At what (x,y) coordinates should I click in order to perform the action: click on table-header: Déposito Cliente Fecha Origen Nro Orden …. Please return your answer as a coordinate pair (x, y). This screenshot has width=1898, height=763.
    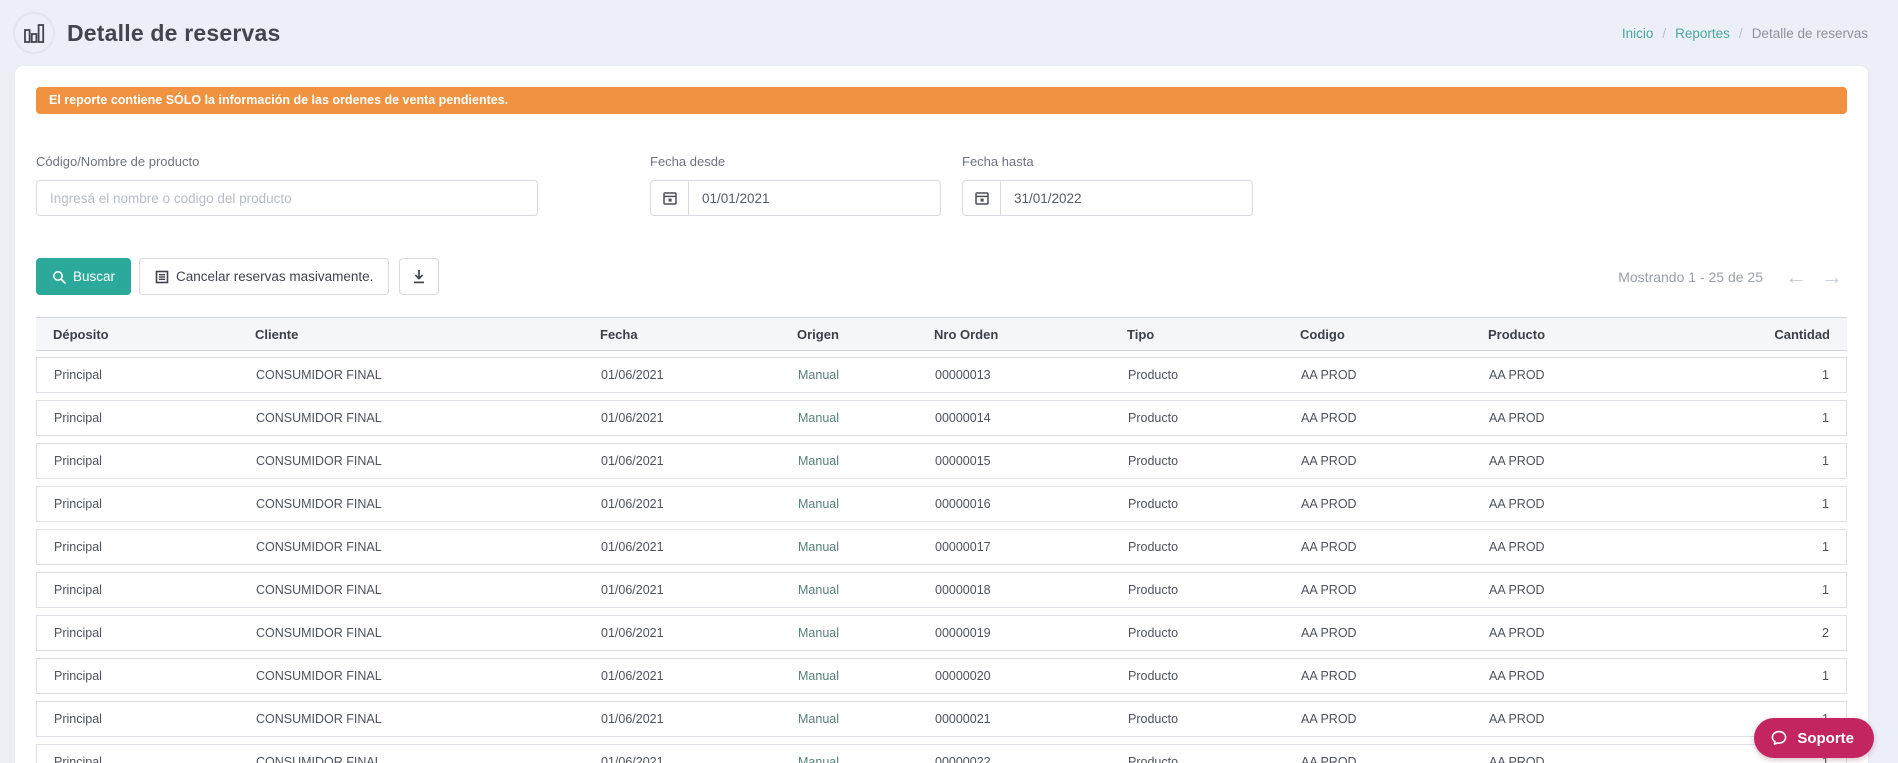
    Looking at the image, I should click on (941, 334).